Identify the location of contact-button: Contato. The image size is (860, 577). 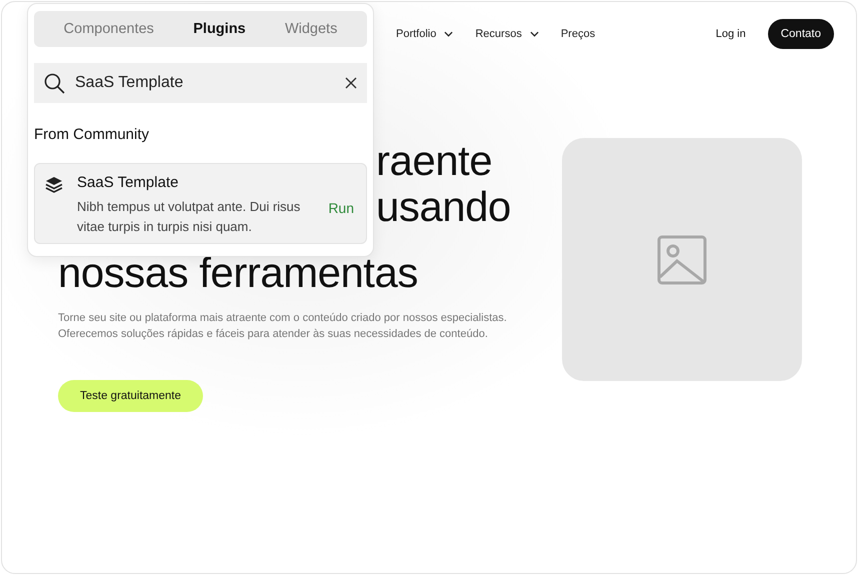
(801, 34).